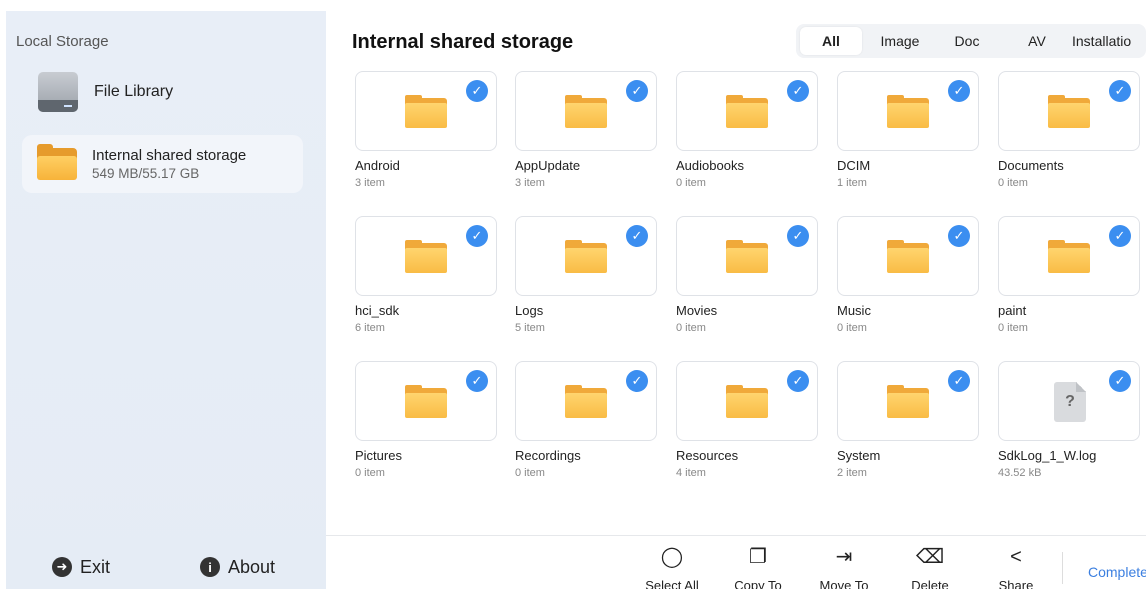 The height and width of the screenshot is (589, 1146). I want to click on grid-item: ✓ DCIM 1 item, so click(908, 141).